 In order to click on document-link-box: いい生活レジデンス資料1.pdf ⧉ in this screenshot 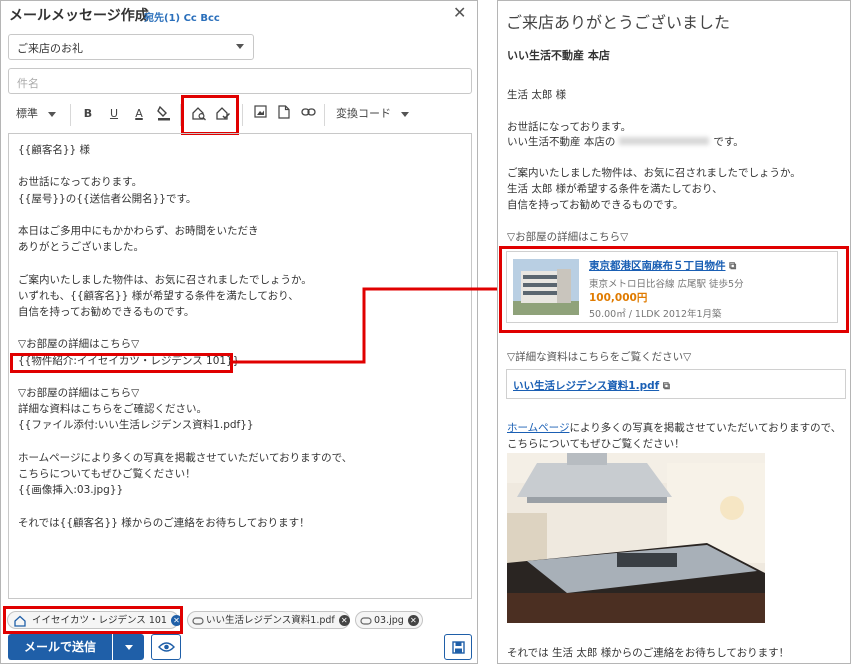, I will do `click(676, 384)`.